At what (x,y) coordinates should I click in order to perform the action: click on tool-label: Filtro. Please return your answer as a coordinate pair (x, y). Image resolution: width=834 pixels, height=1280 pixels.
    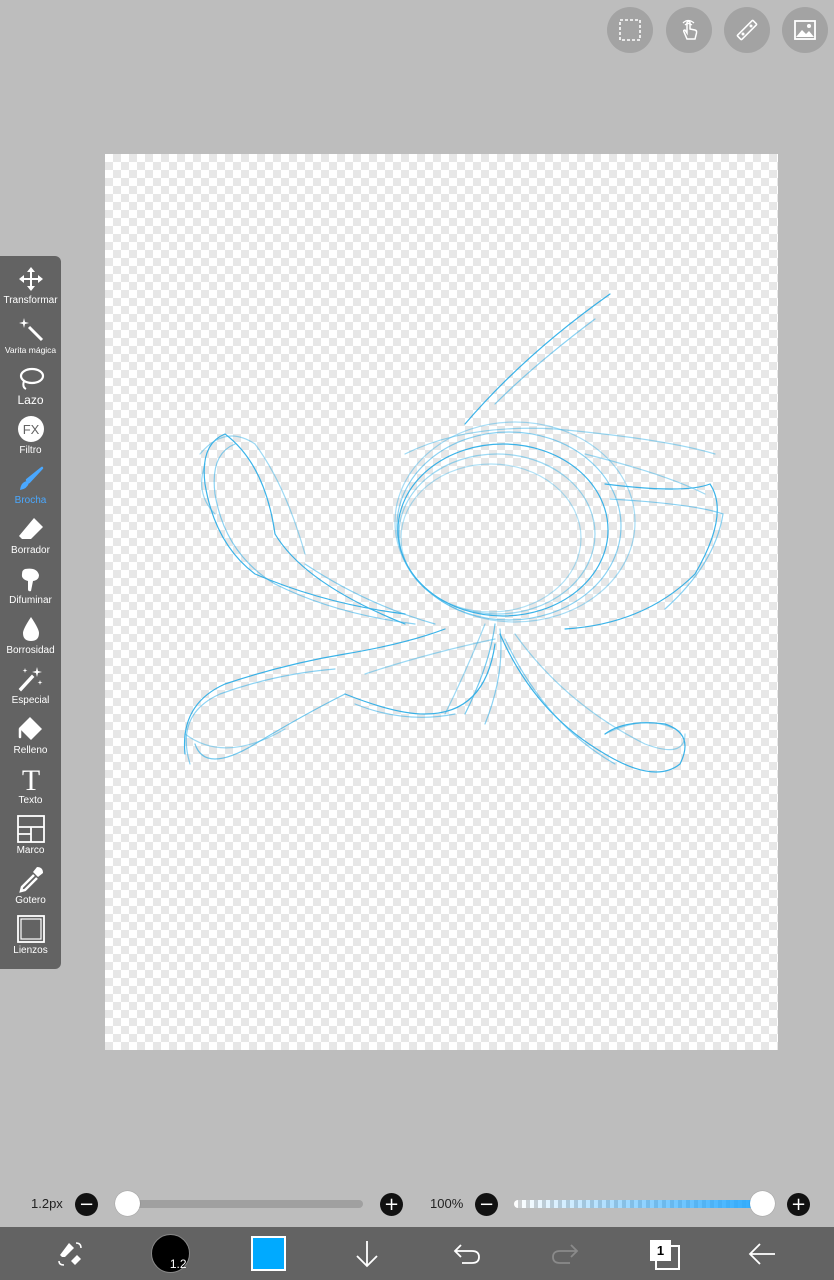
    Looking at the image, I should click on (30, 450).